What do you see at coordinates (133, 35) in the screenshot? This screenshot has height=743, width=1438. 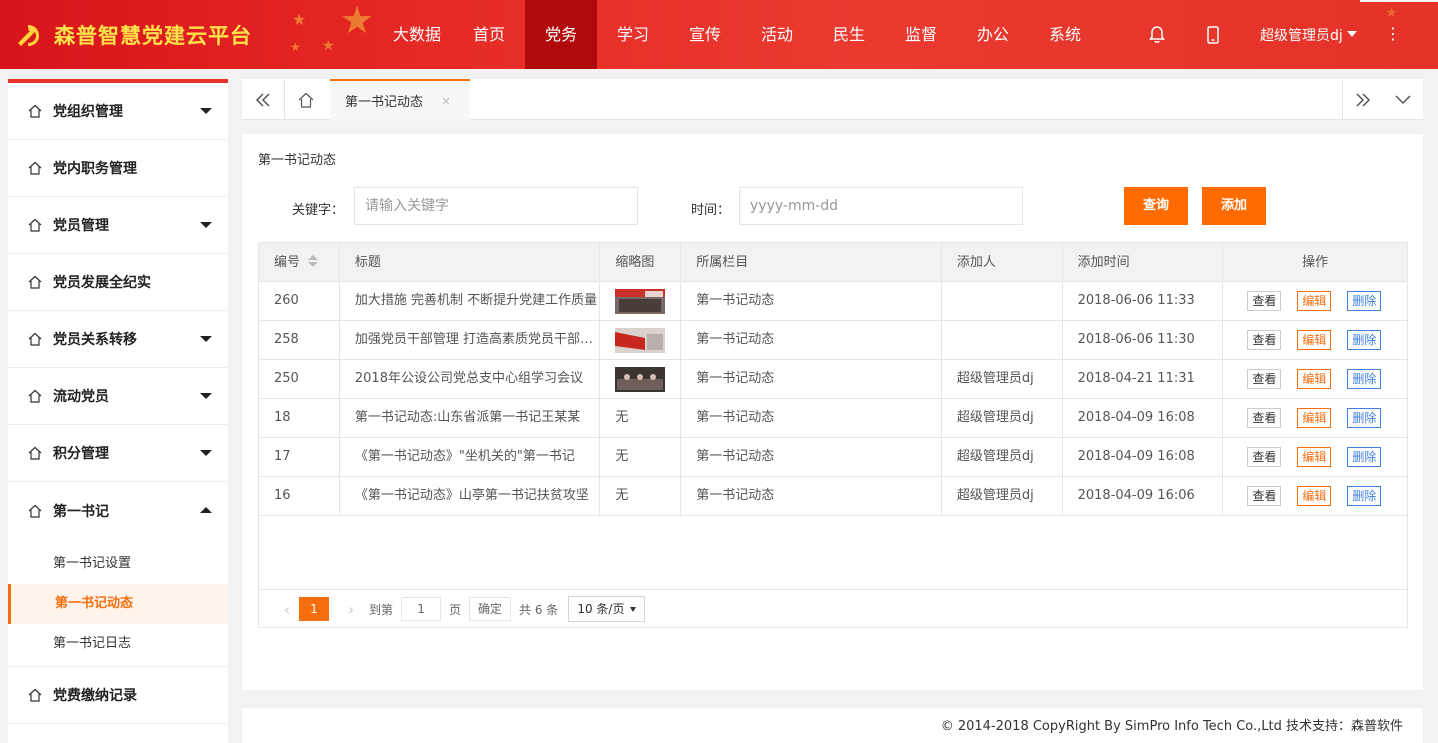 I see `brand-logo: 森普智慧党建云平台` at bounding box center [133, 35].